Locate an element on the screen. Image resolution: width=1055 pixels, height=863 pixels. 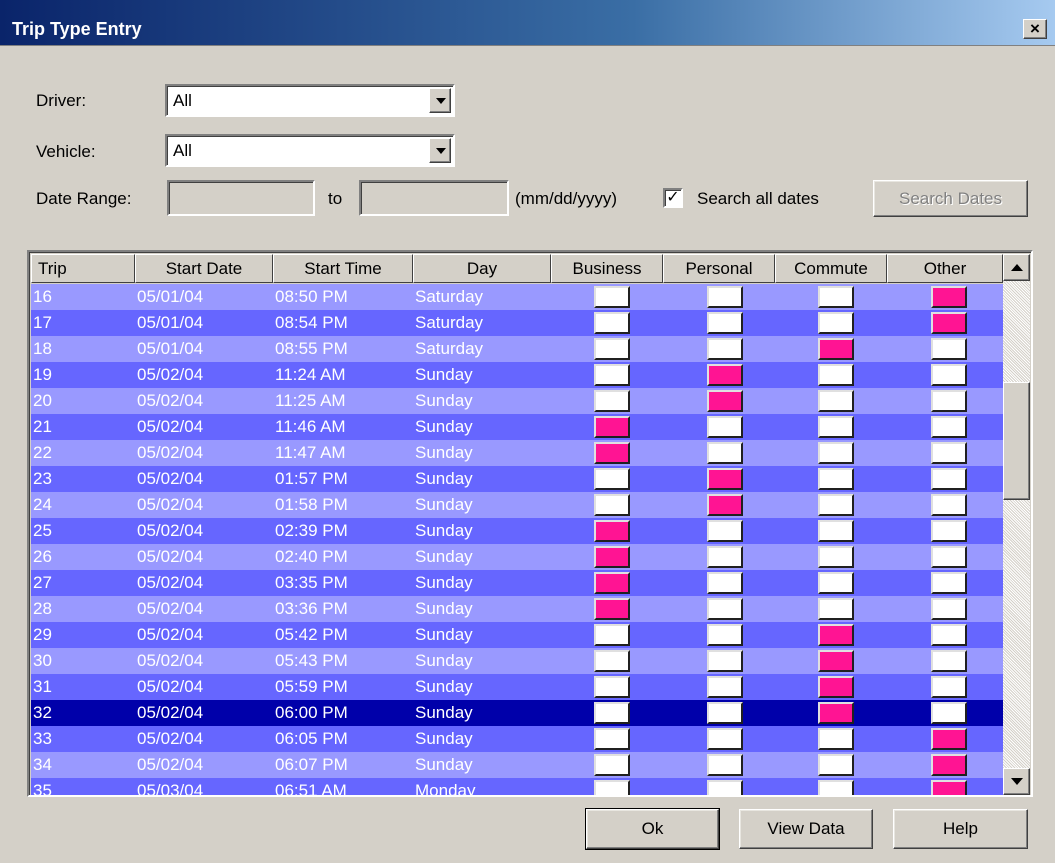
help-button: Help is located at coordinates (960, 829).